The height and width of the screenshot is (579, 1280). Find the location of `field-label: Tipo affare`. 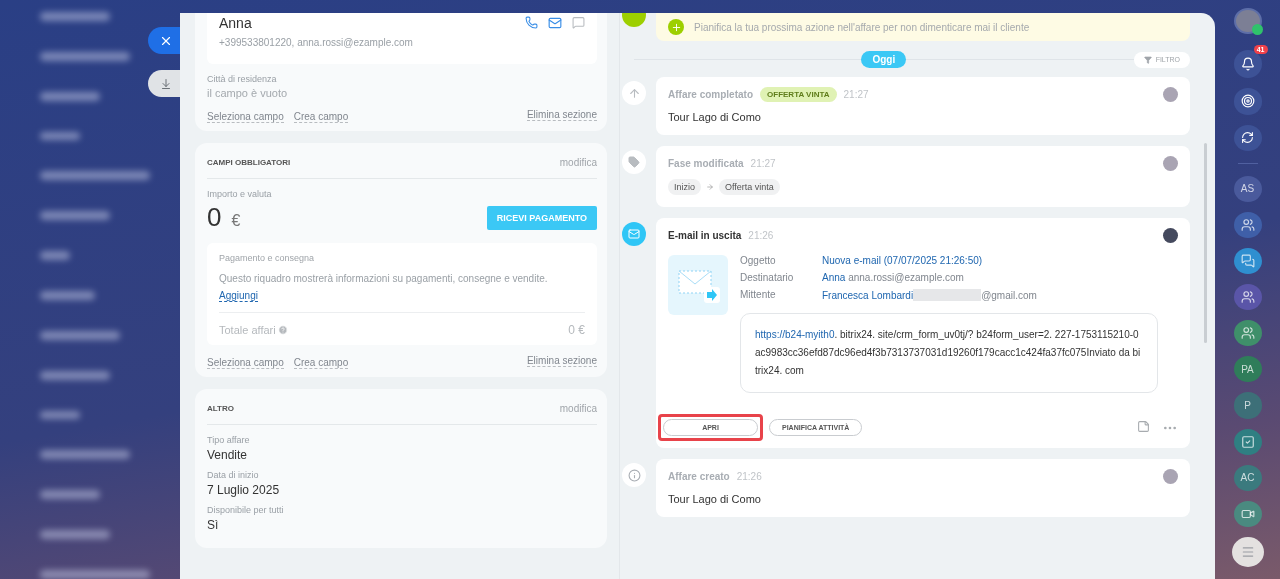

field-label: Tipo affare is located at coordinates (229, 440).